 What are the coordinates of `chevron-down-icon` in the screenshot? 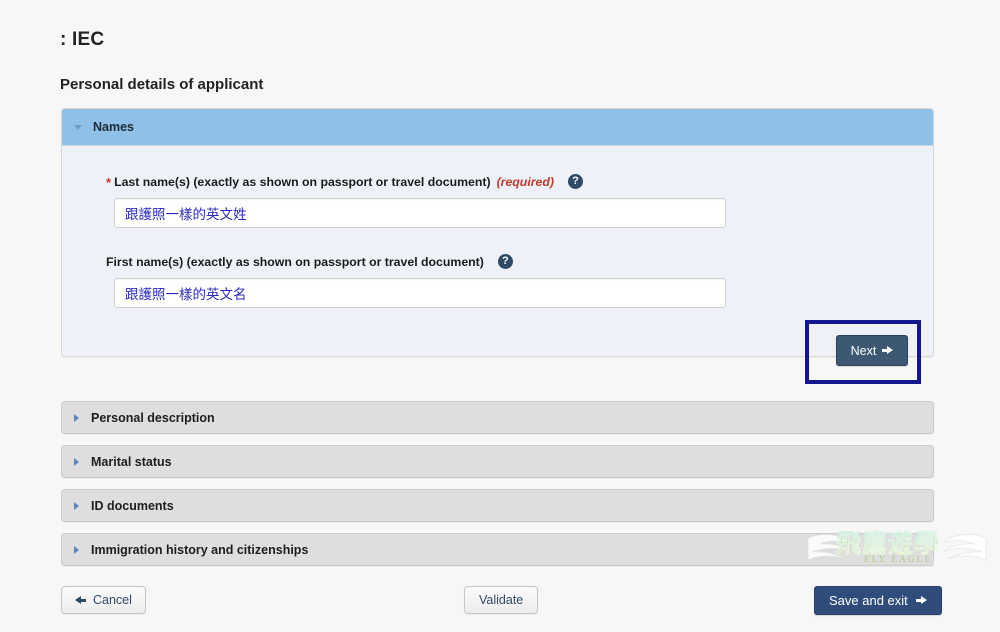 It's located at (78, 127).